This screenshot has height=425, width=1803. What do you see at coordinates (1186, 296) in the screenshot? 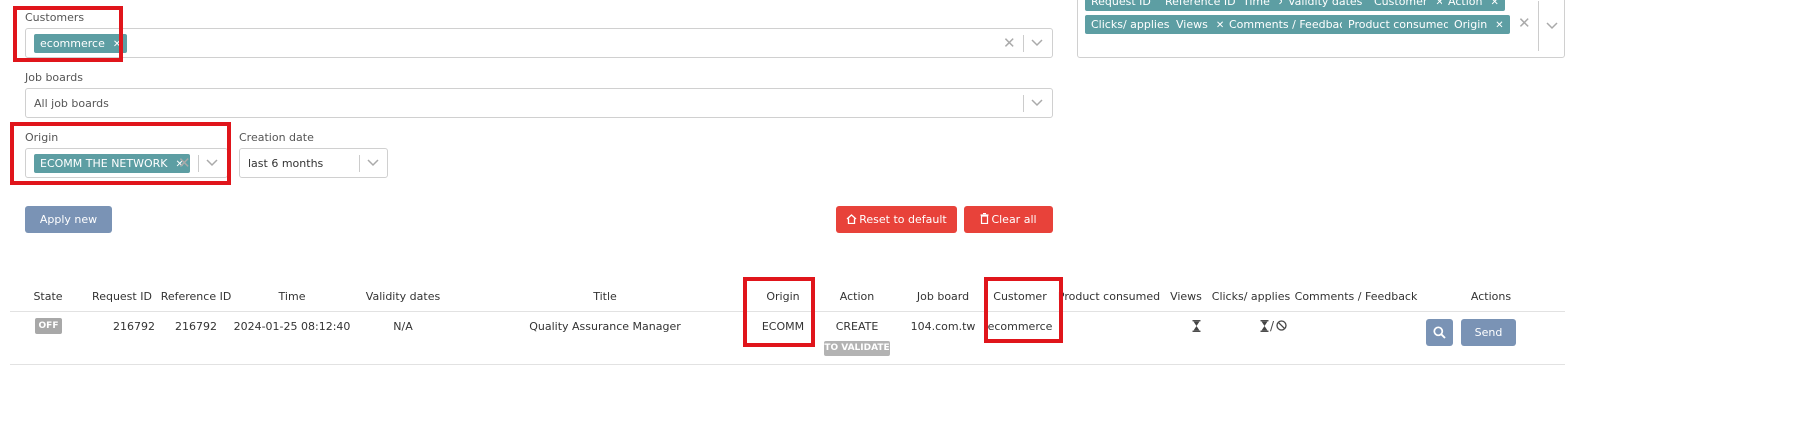
I see `column-header-views: Views` at bounding box center [1186, 296].